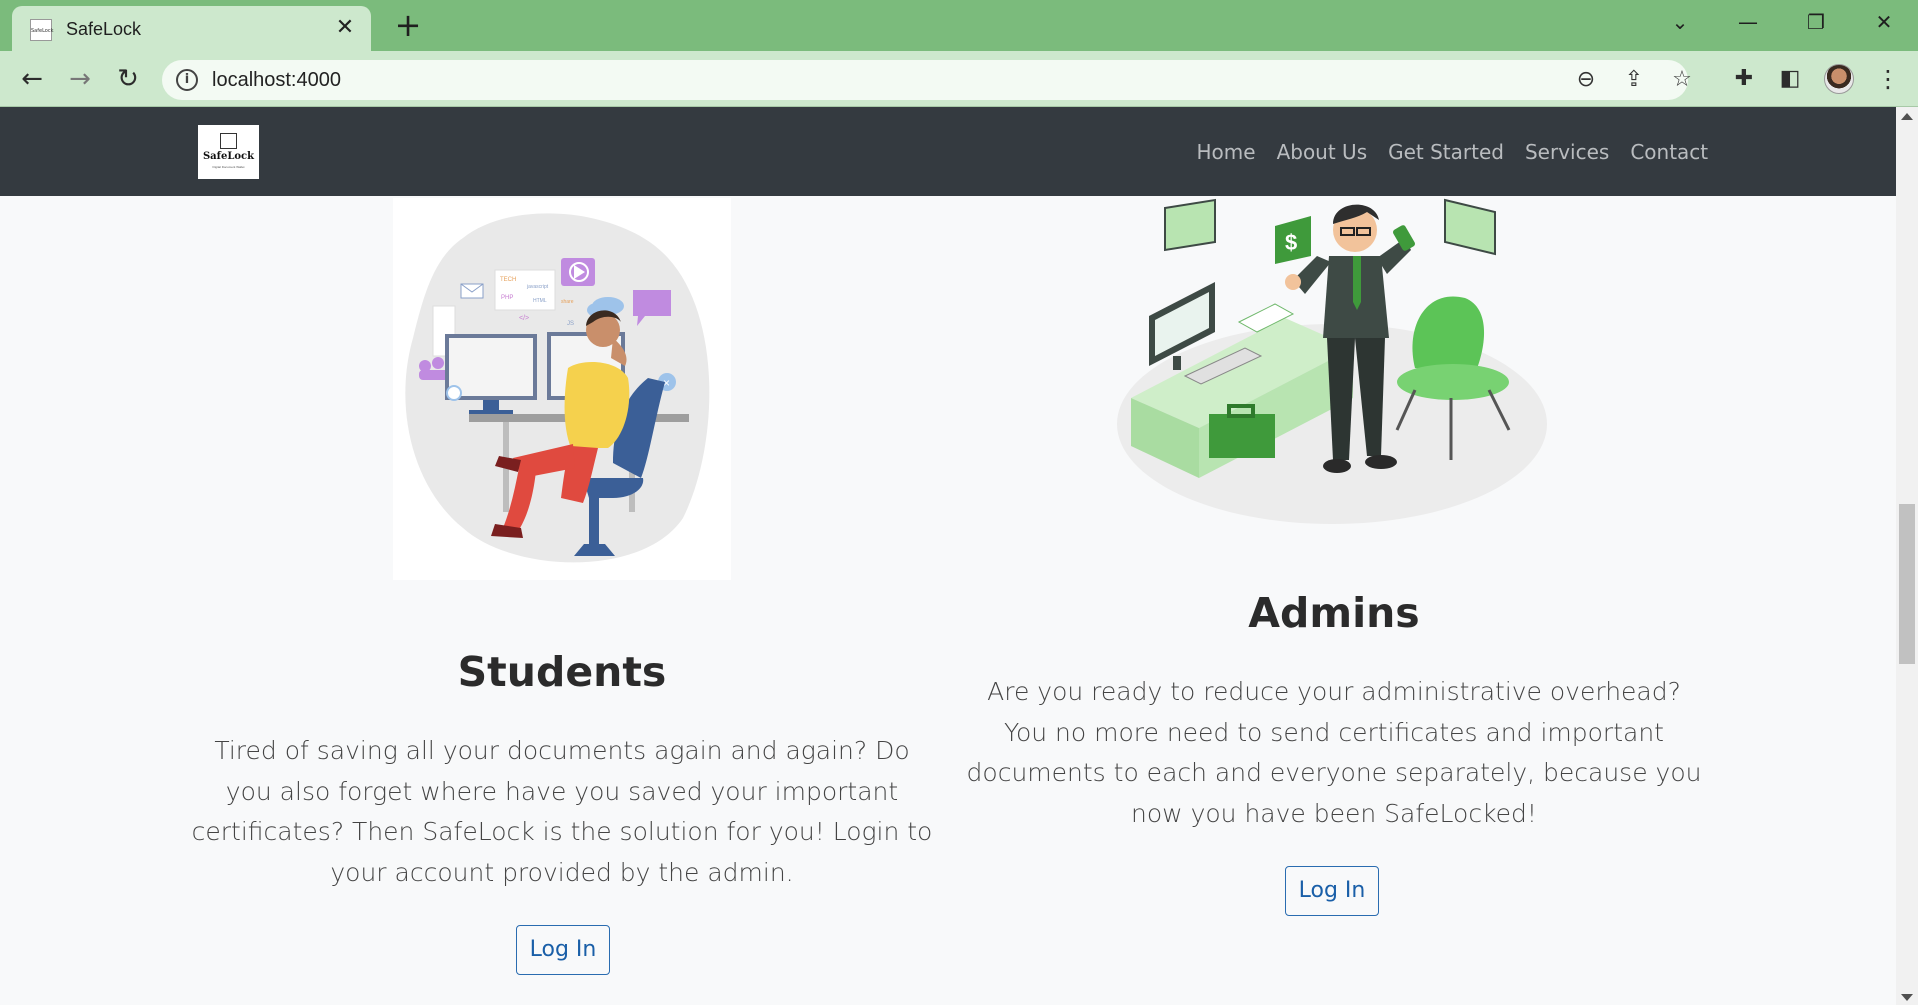 Image resolution: width=1918 pixels, height=1005 pixels. What do you see at coordinates (408, 25) in the screenshot?
I see `new-tab-icon: +` at bounding box center [408, 25].